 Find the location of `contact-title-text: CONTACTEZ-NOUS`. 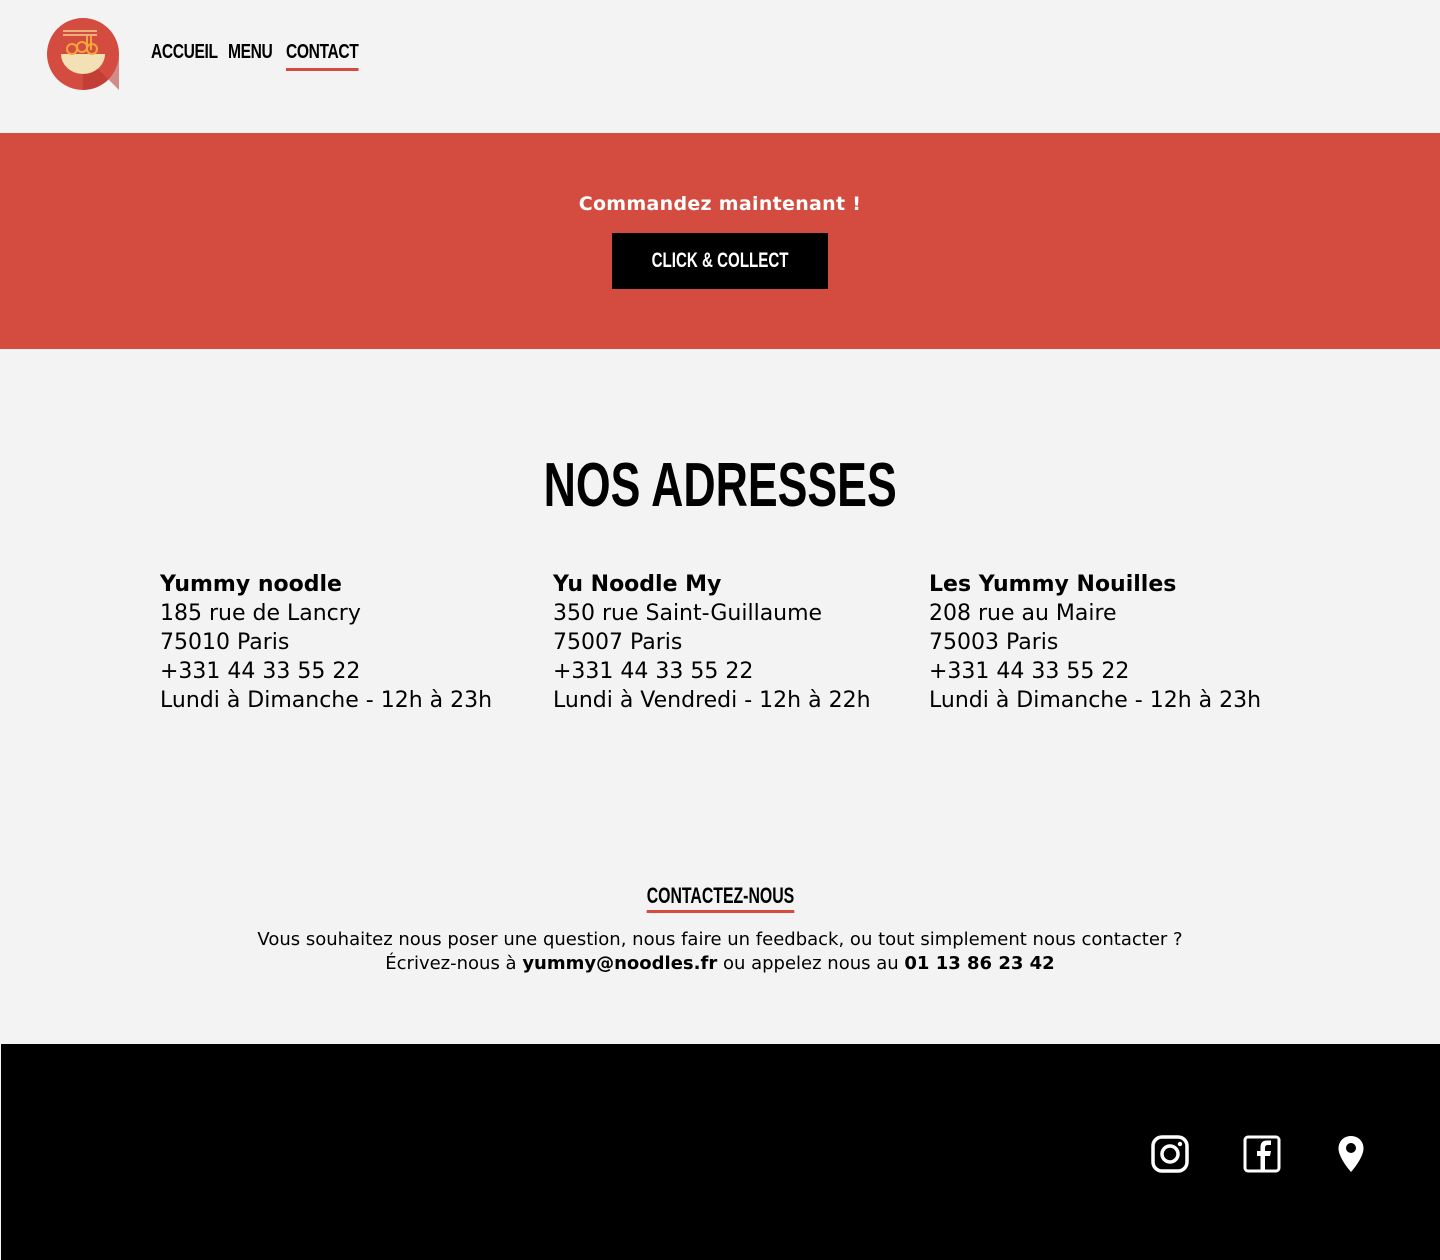

contact-title-text: CONTACTEZ-NOUS is located at coordinates (720, 897).